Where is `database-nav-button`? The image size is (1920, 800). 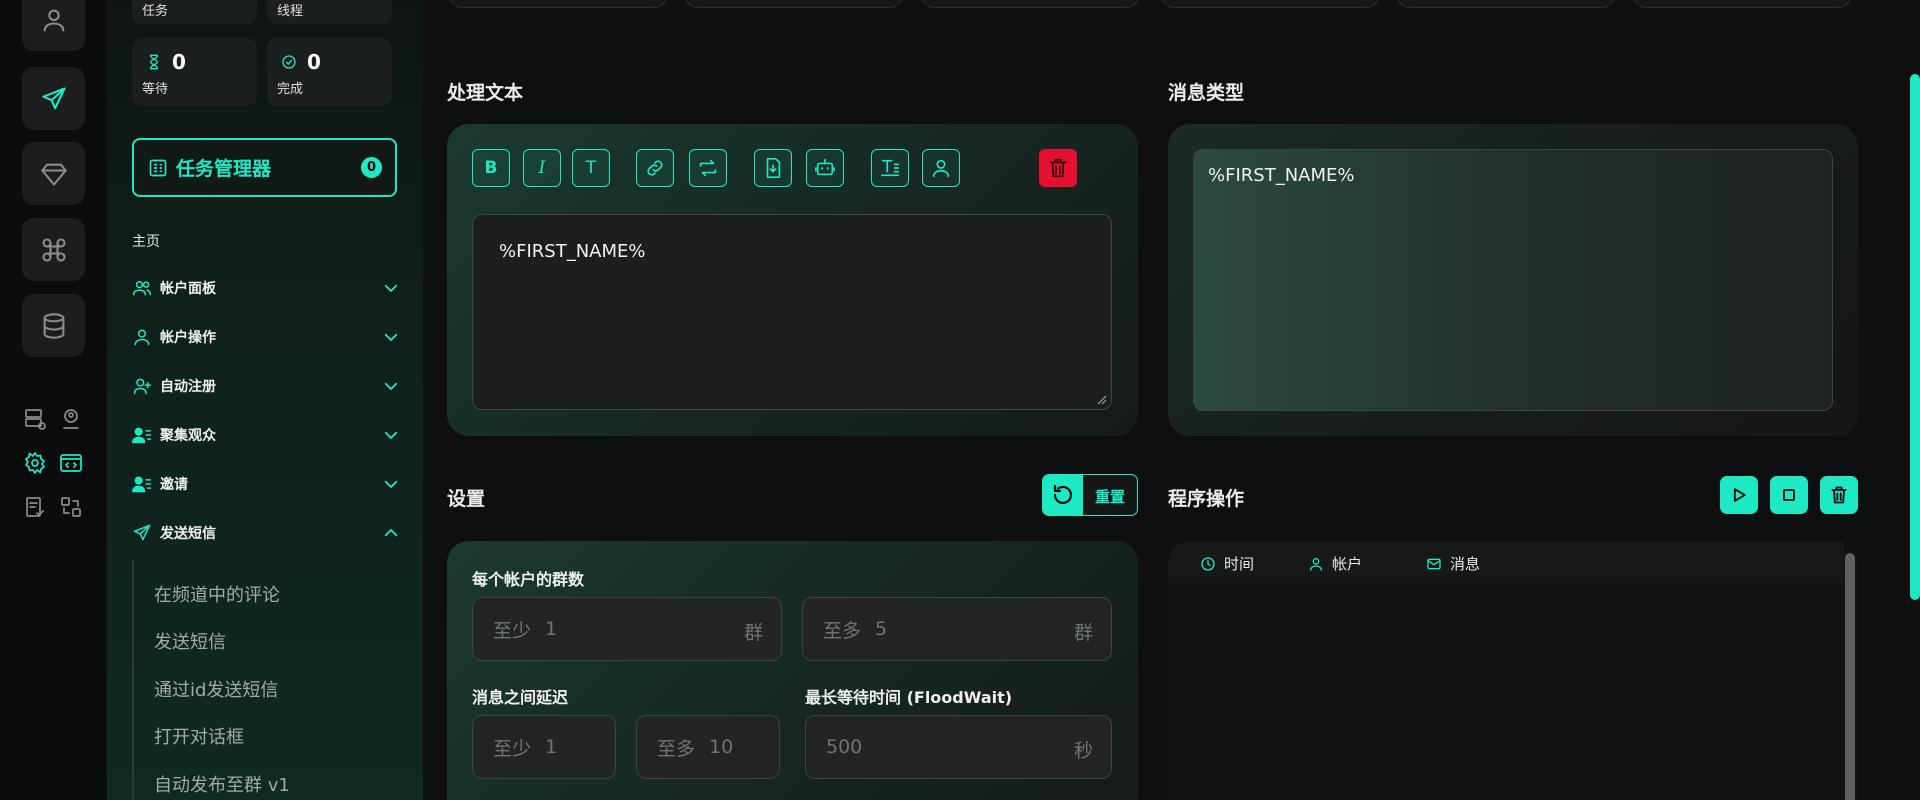 database-nav-button is located at coordinates (53, 325).